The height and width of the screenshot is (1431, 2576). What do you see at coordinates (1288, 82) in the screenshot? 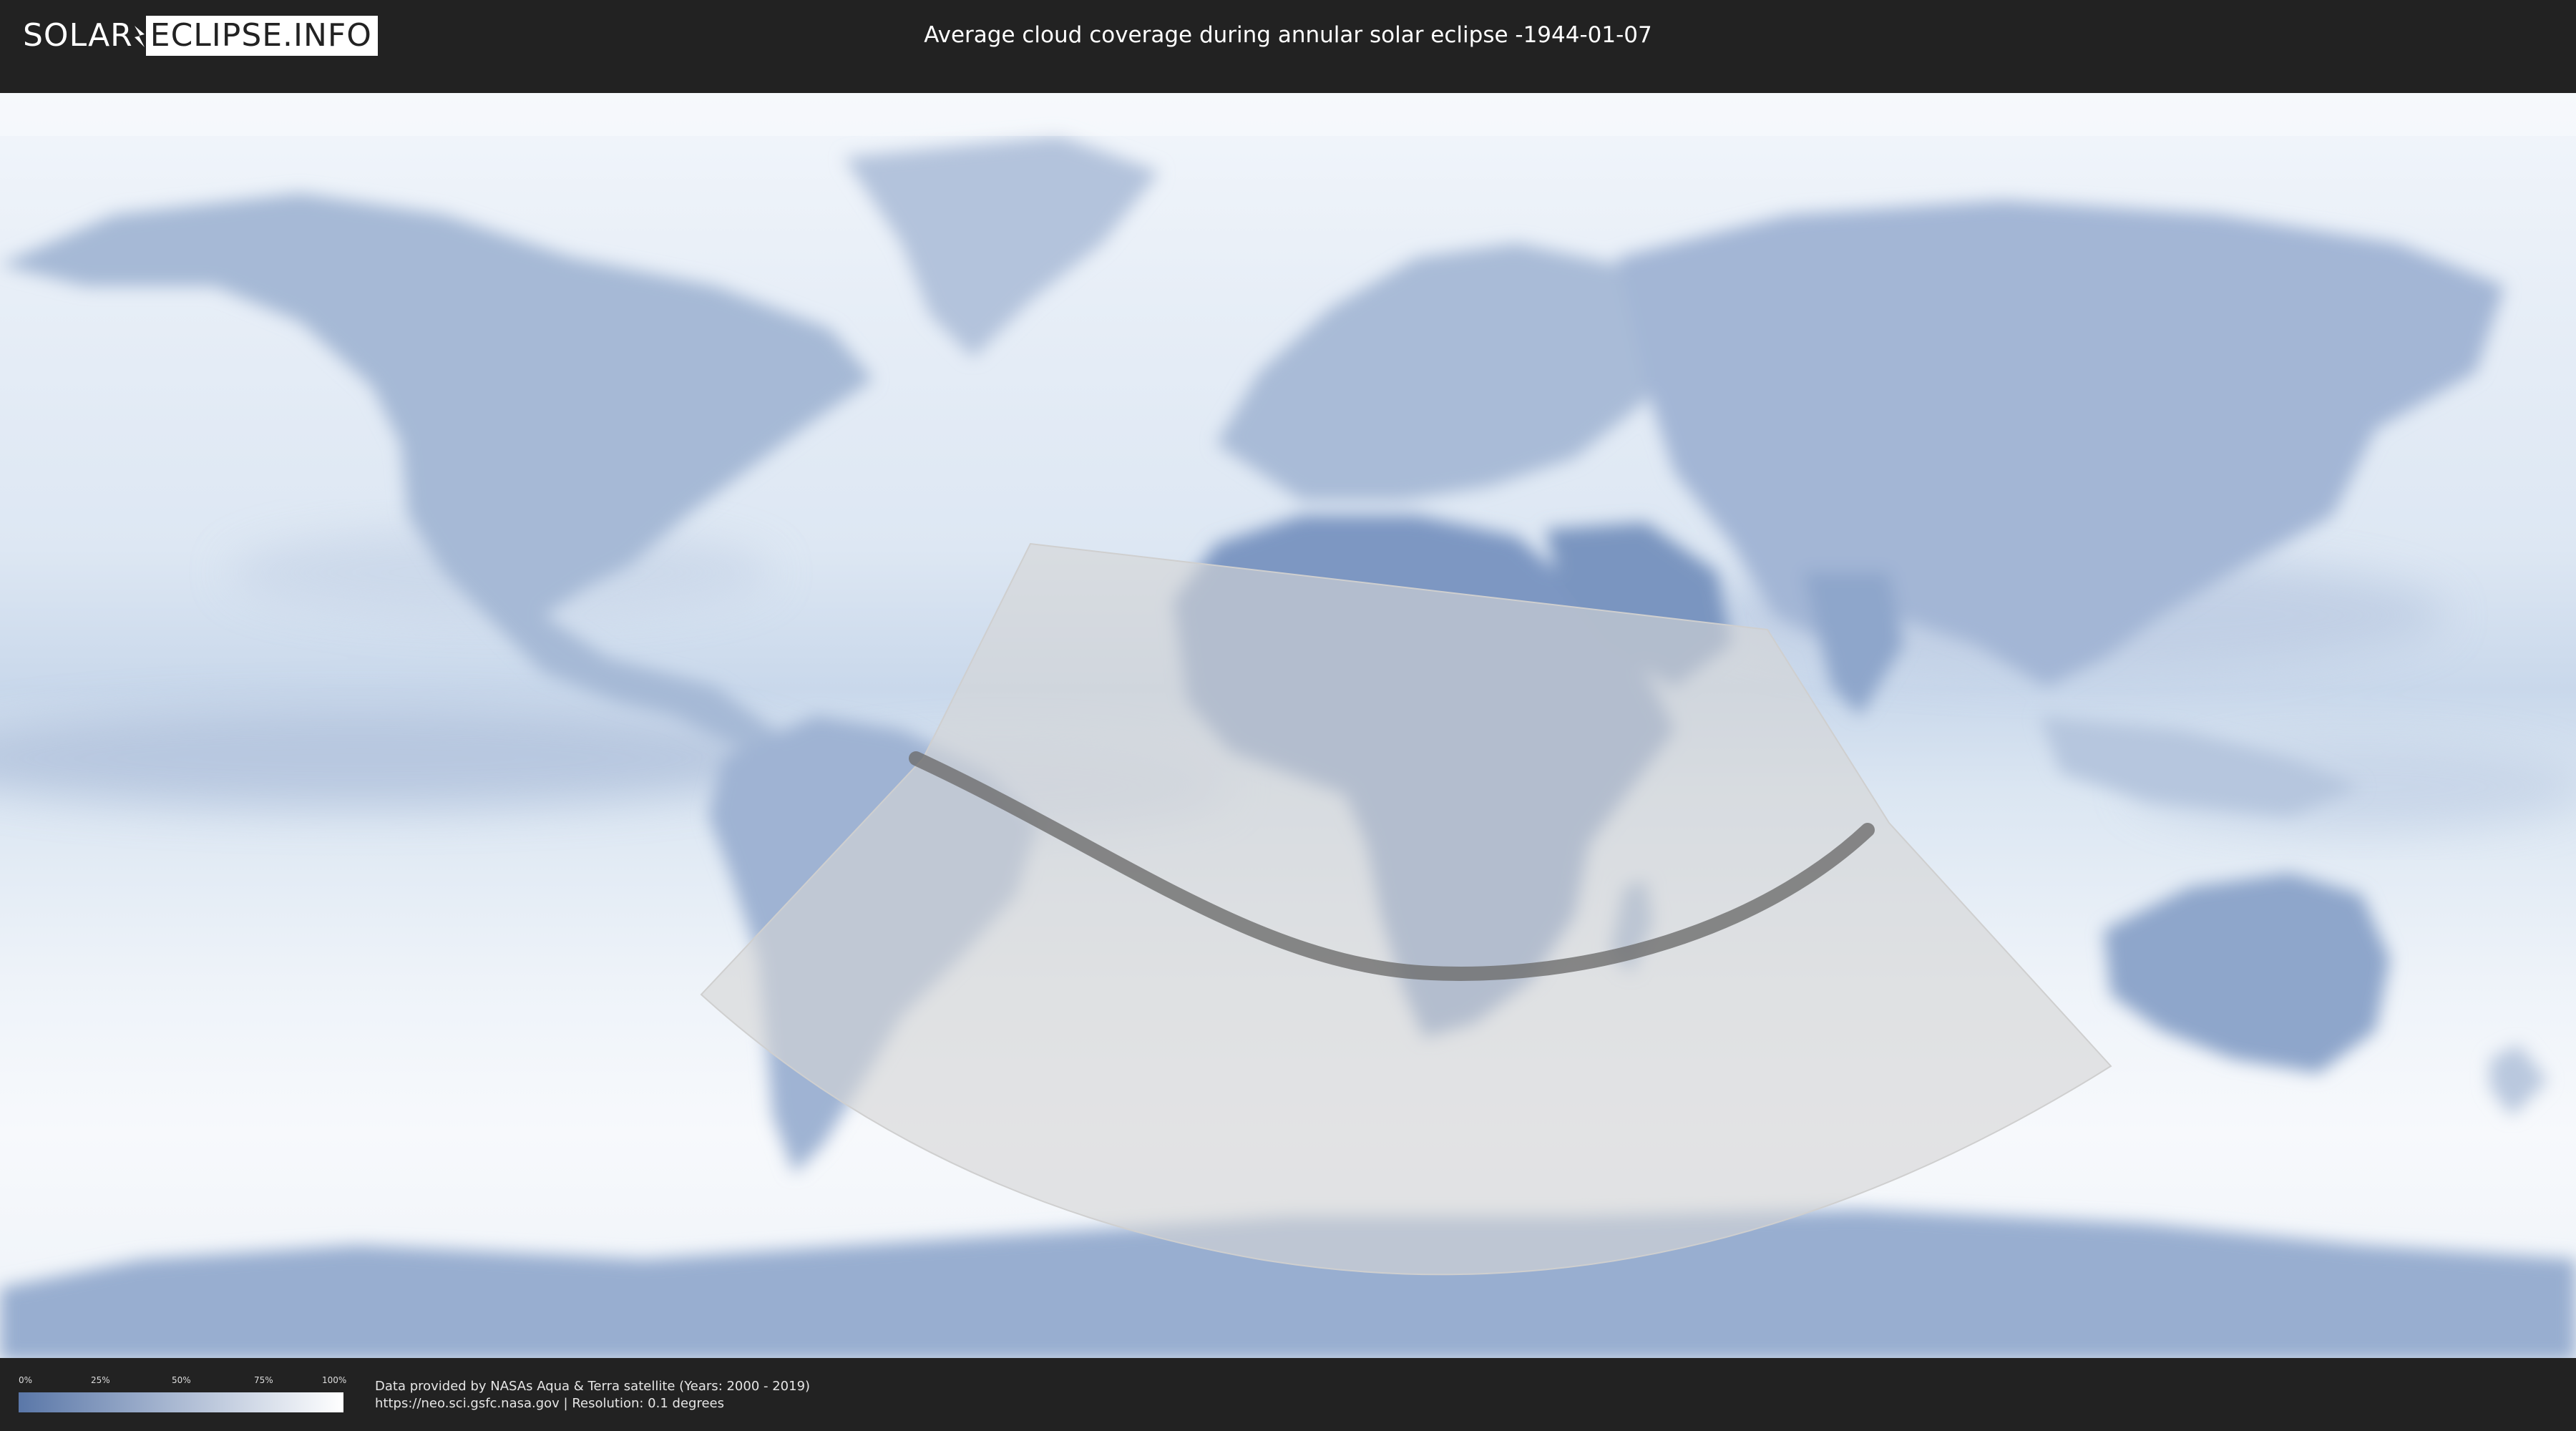
I see `map-top-edge` at bounding box center [1288, 82].